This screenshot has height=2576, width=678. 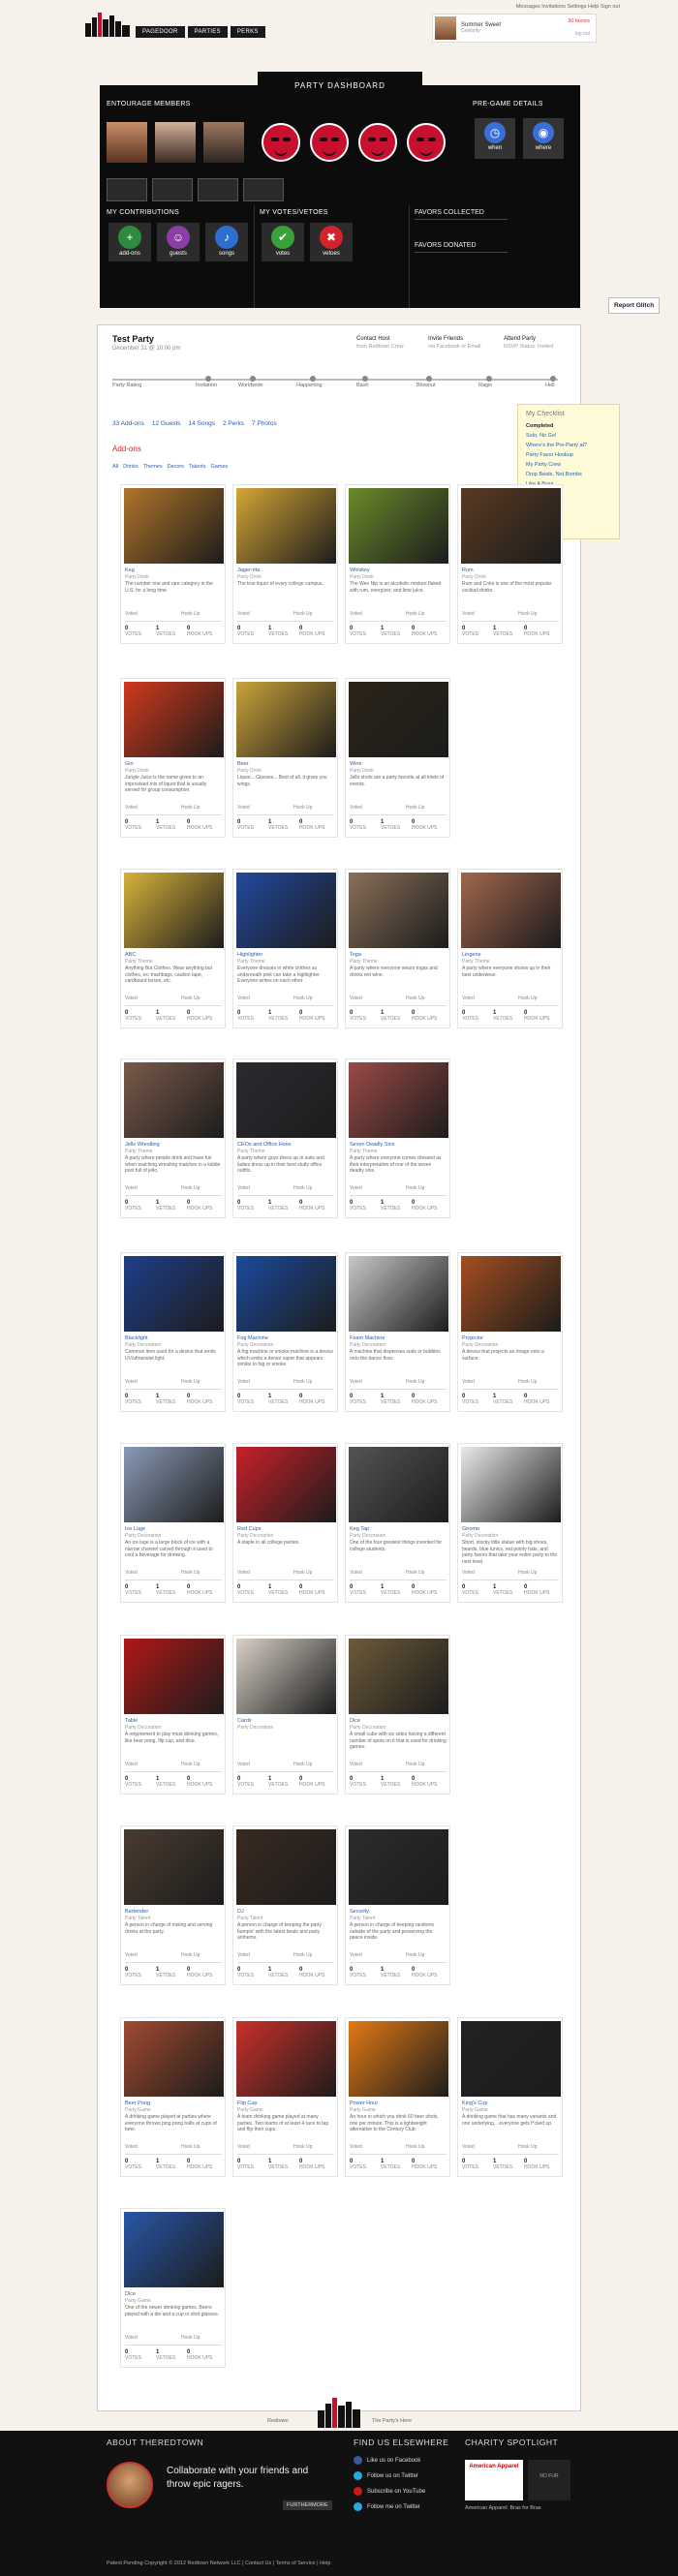 I want to click on twitter-me-link: Follow me on Twitter, so click(x=387, y=2506).